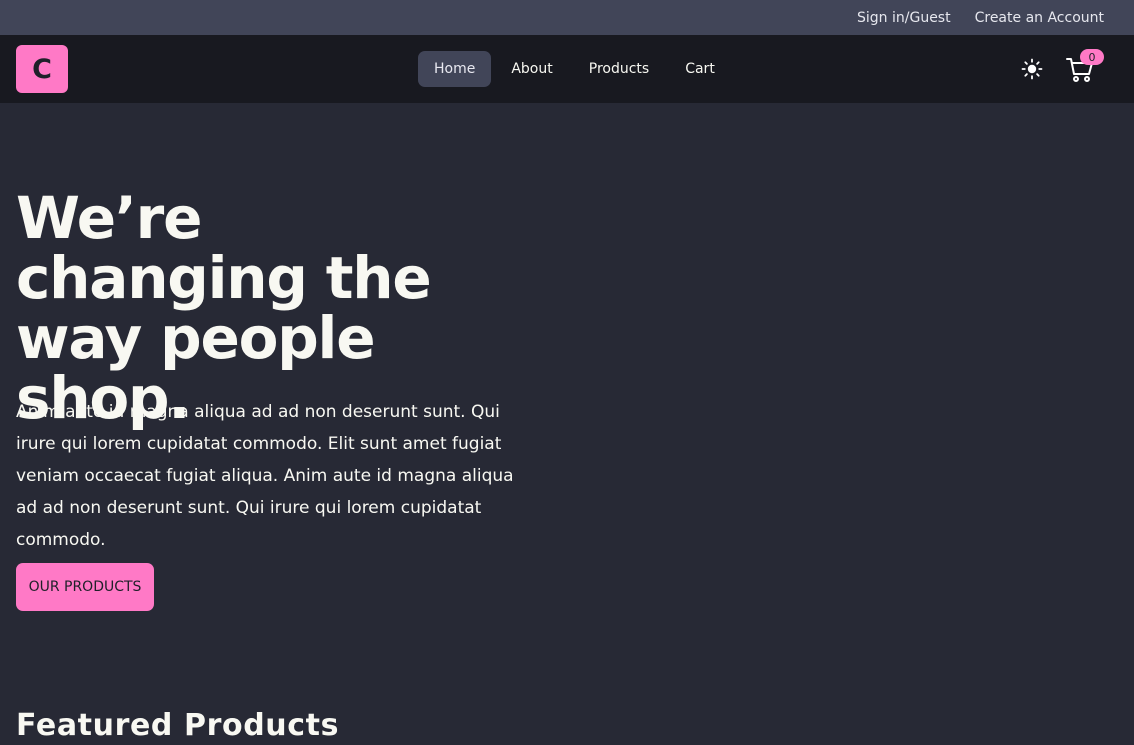 The width and height of the screenshot is (1134, 745). Describe the element at coordinates (567, 17) in the screenshot. I see `top-bar: Sign in/Guest Create an Account` at that location.